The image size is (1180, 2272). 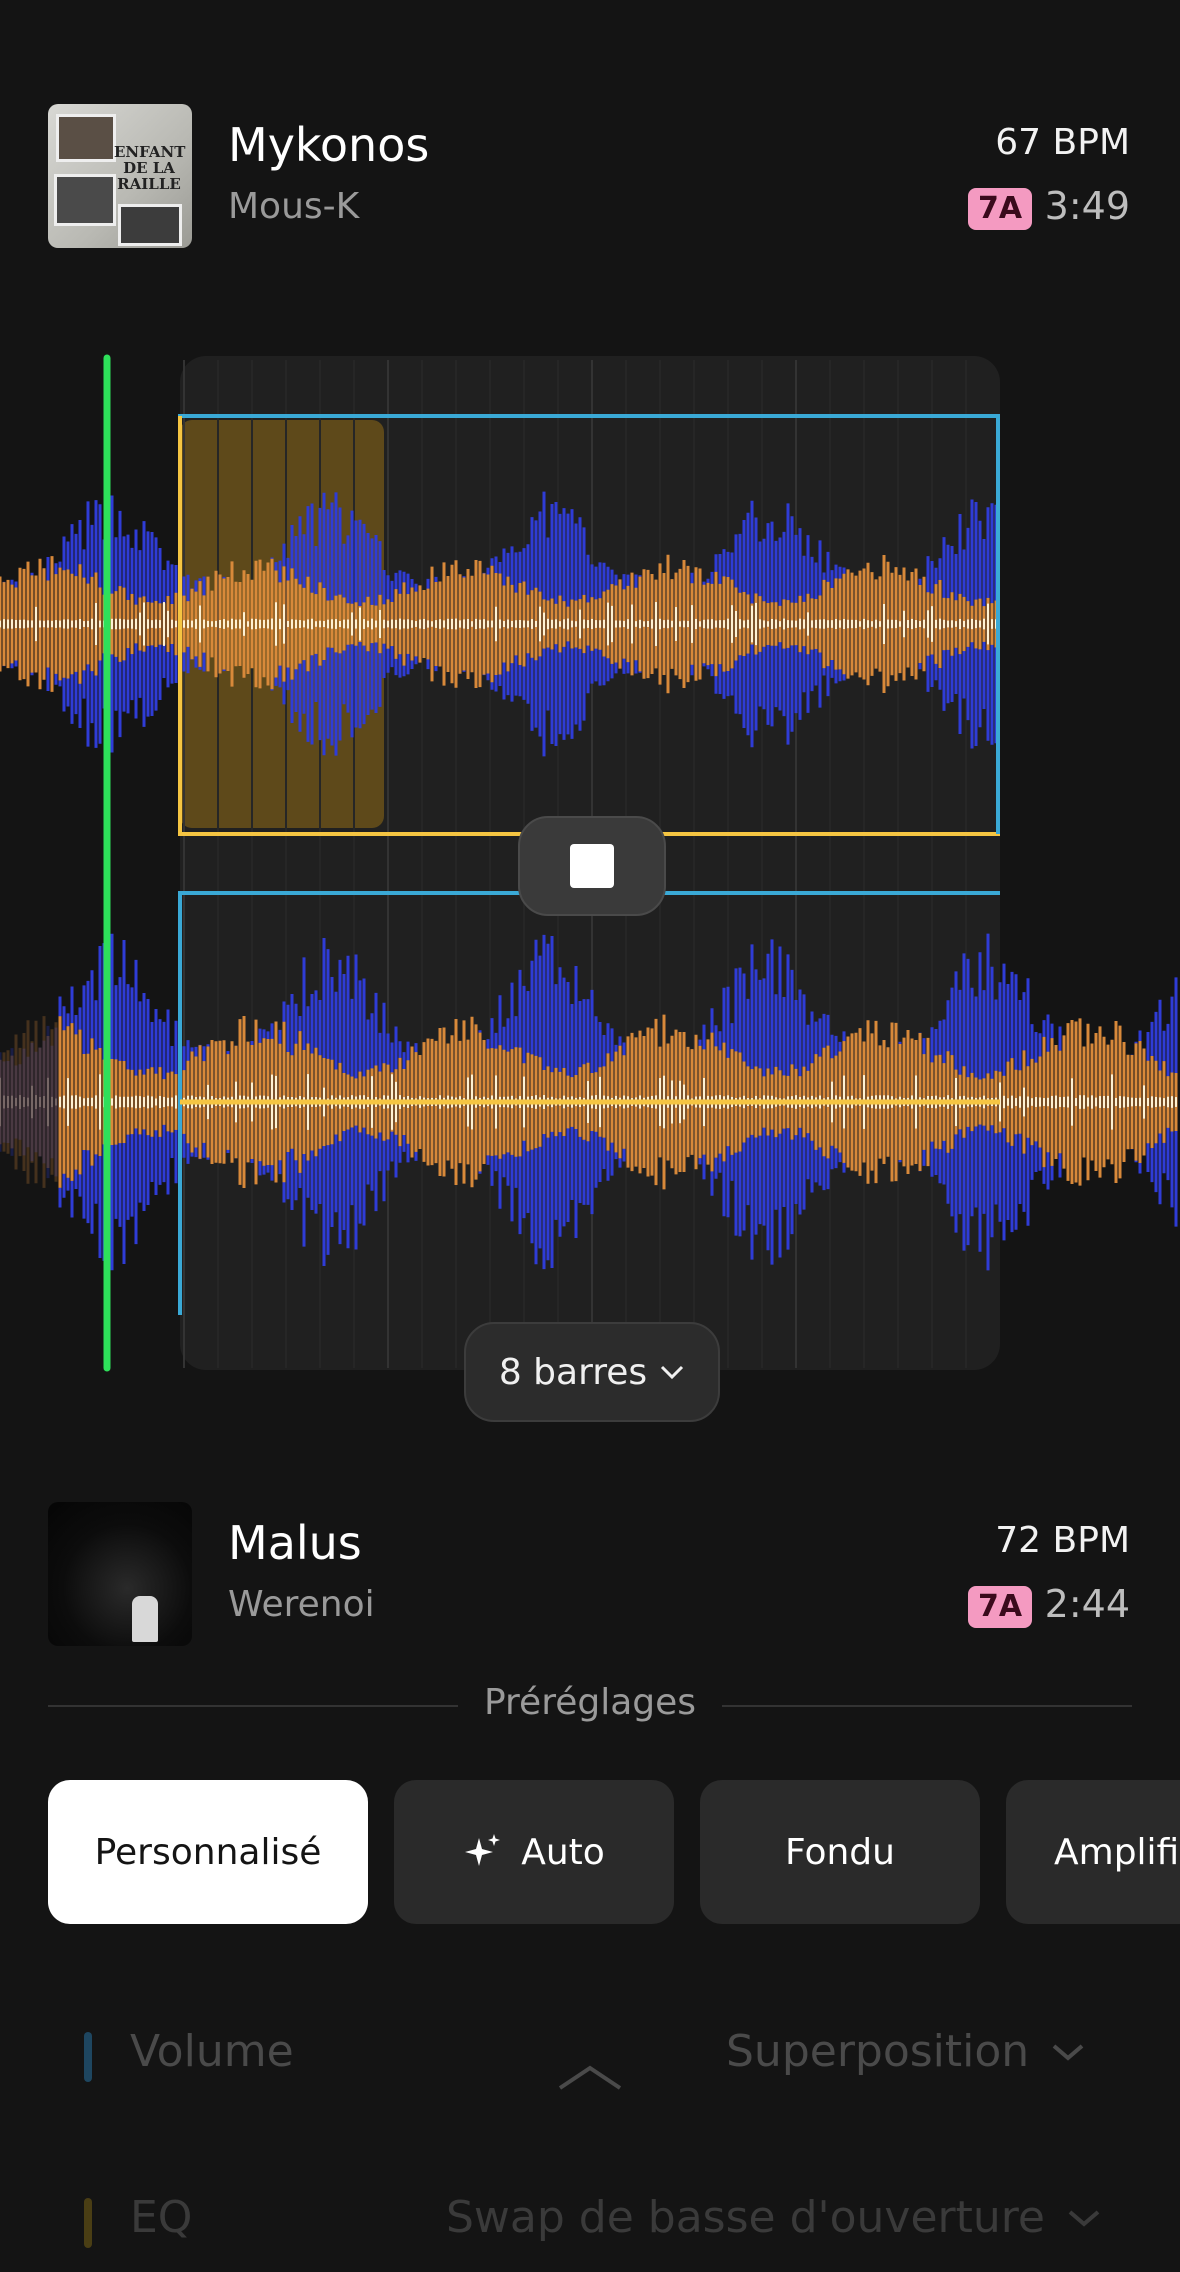 I want to click on eq-mode-dropdown: Swap de basse d'ouverture, so click(x=773, y=2217).